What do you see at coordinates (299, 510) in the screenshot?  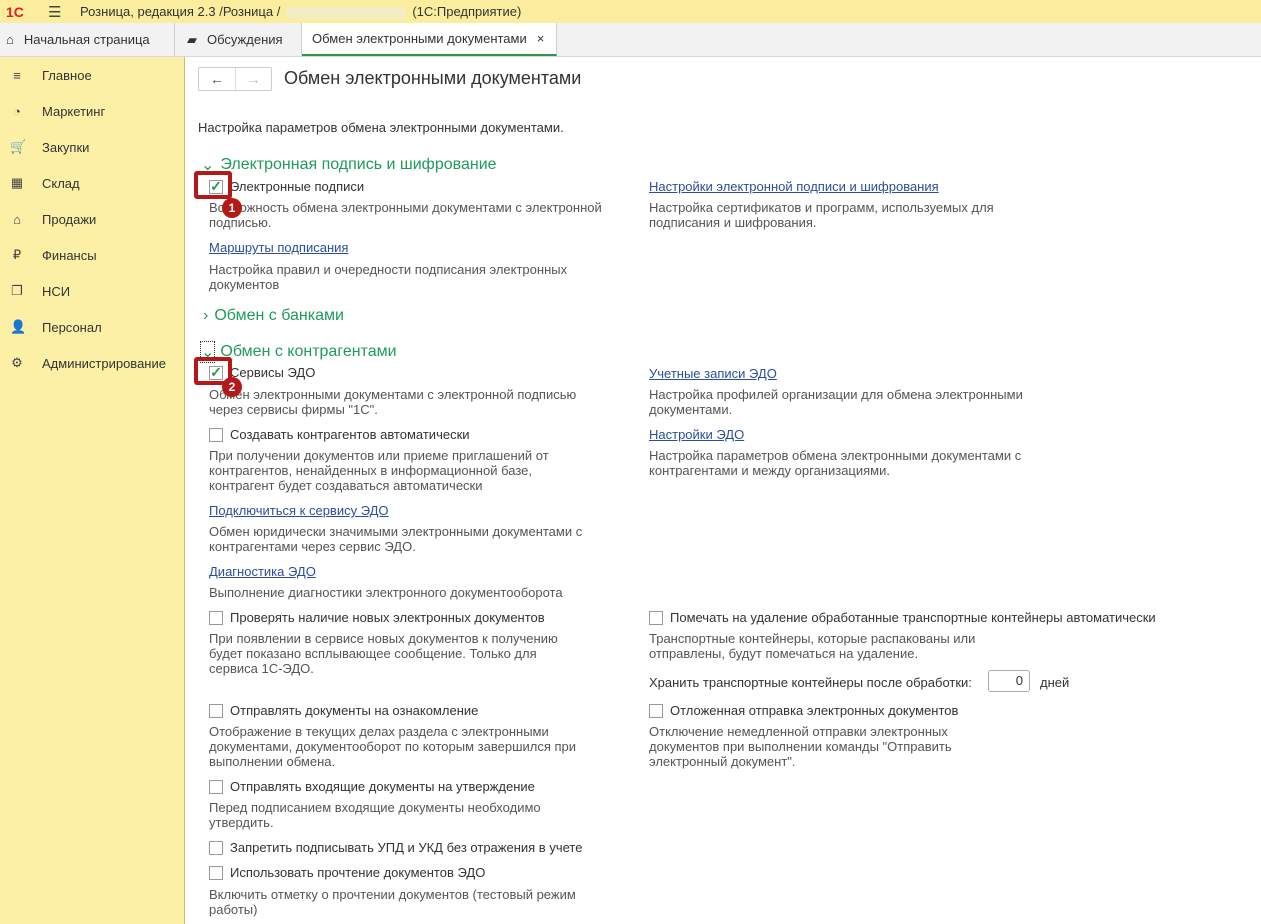 I see `connect-link: Подключиться к сервису ЭДО` at bounding box center [299, 510].